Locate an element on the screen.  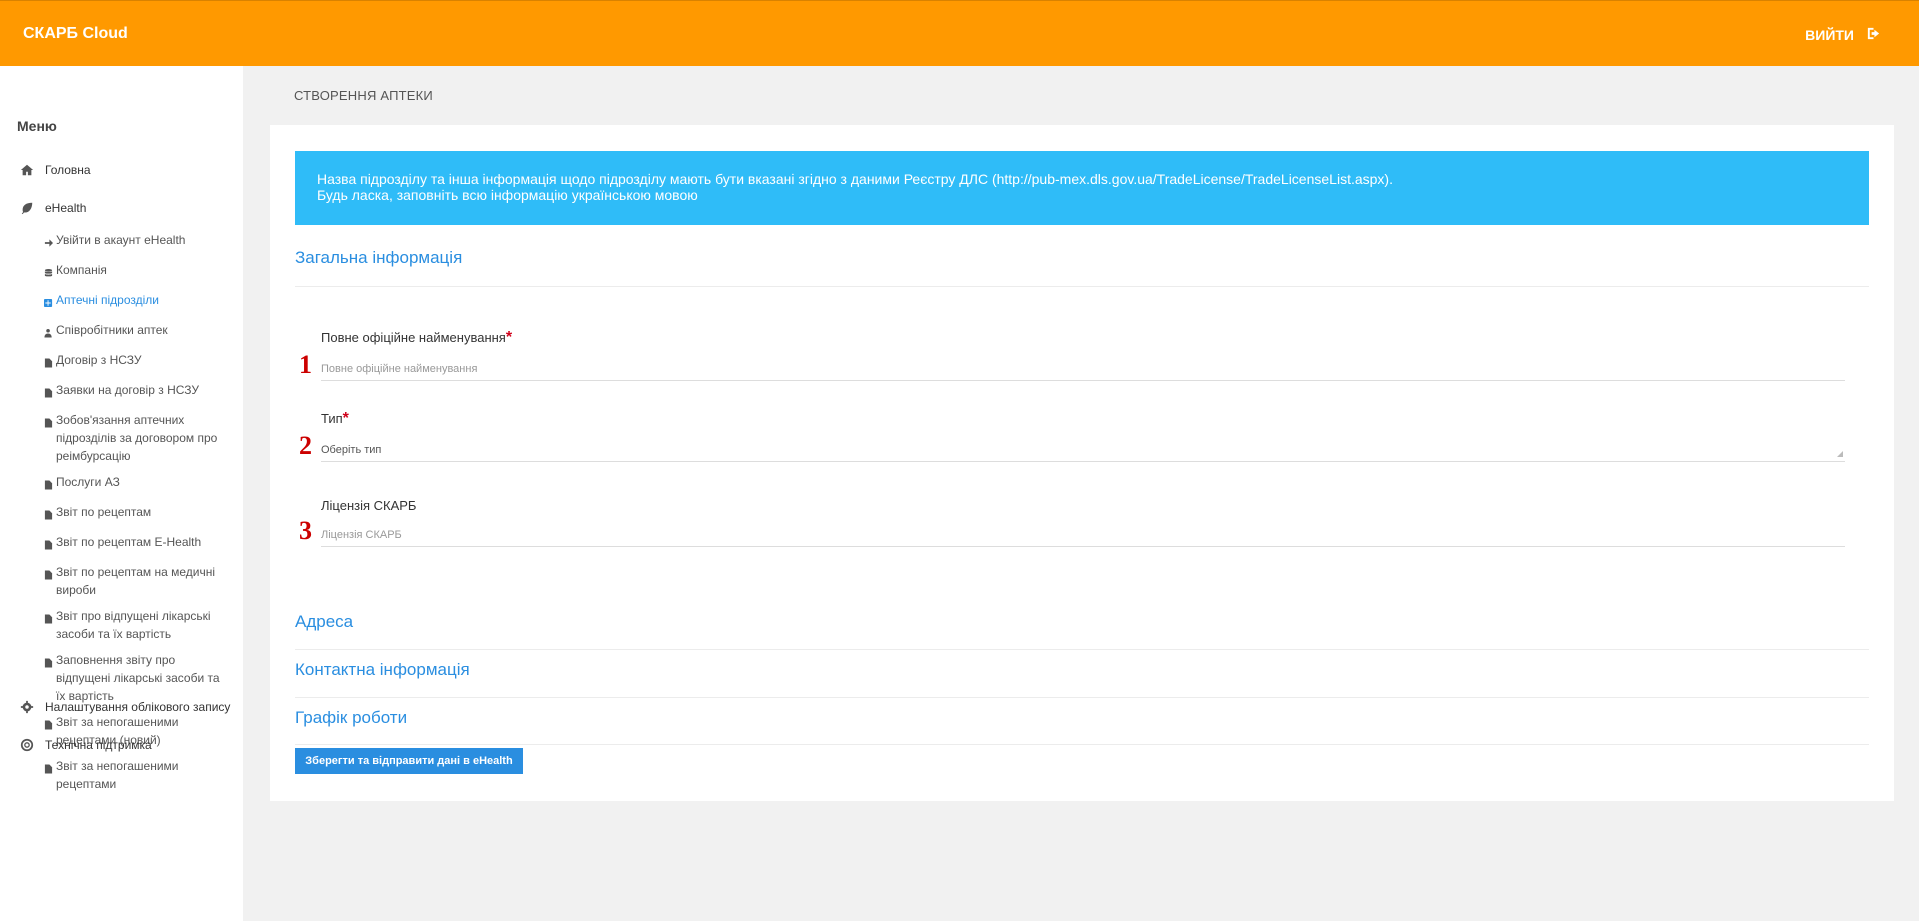
sidebar-subitem: Звіт по рецептам E-Health is located at coordinates (133, 544).